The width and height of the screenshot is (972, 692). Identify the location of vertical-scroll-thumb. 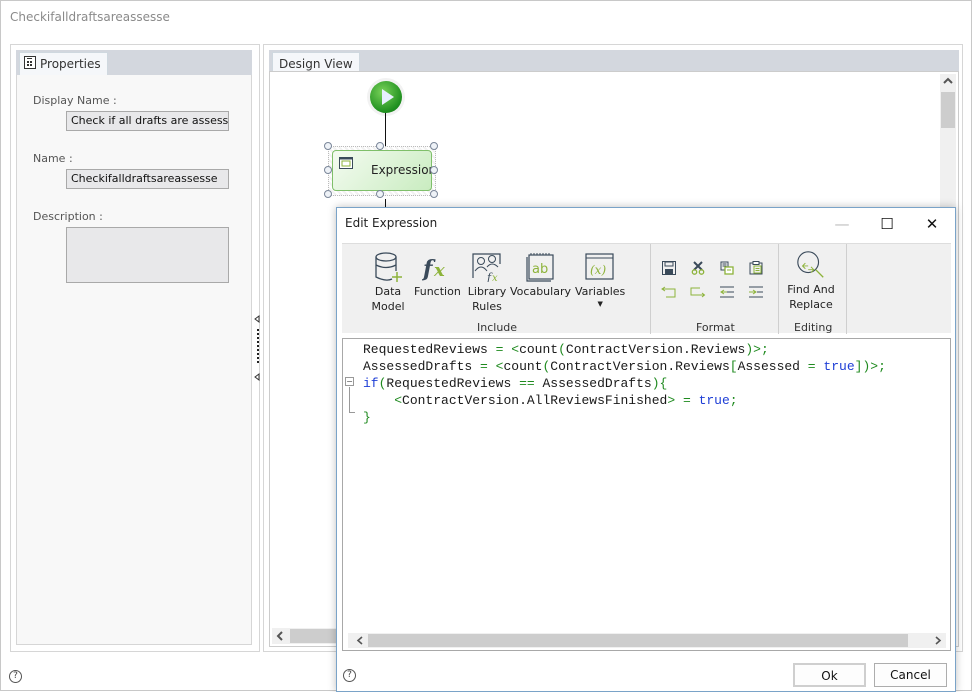
(948, 110).